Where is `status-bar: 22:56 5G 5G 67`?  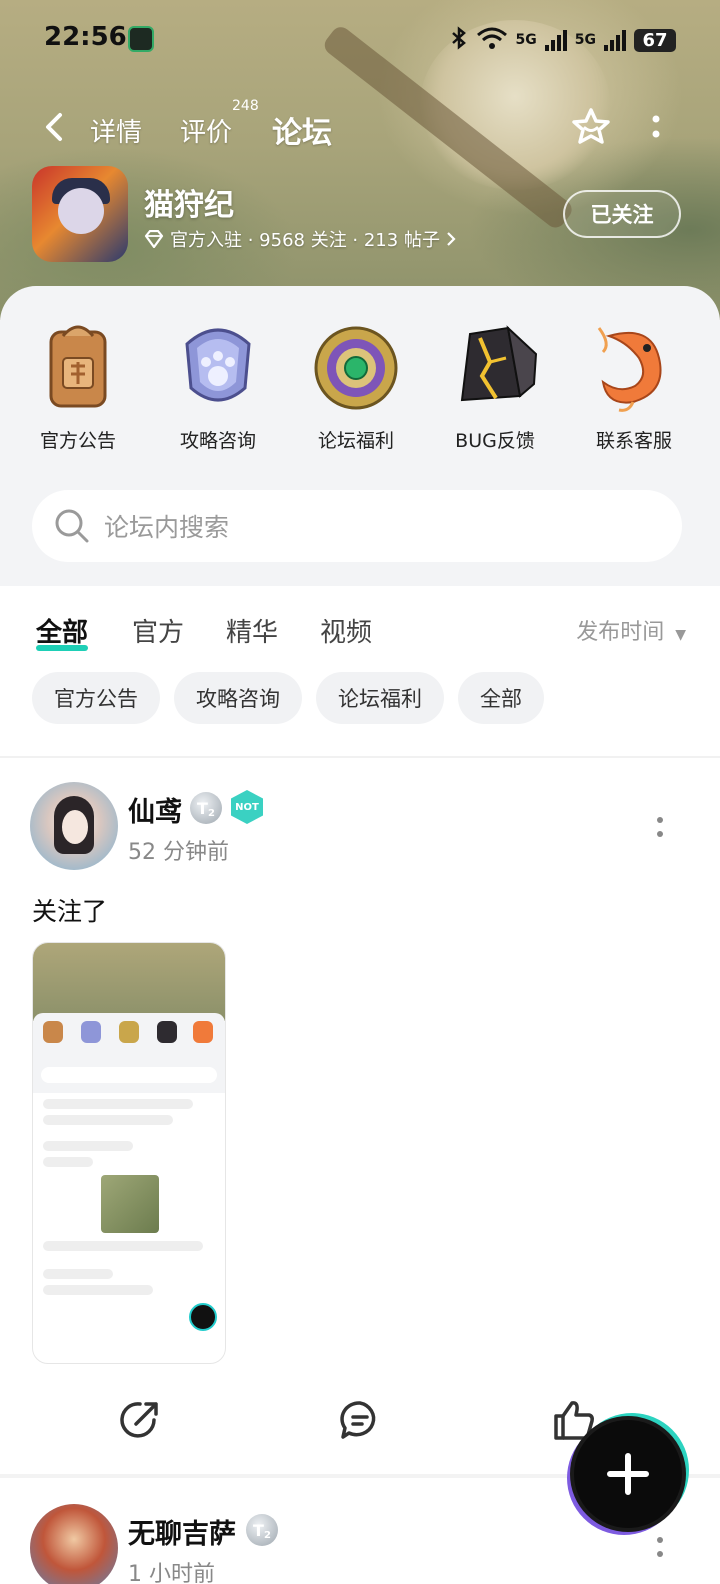 status-bar: 22:56 5G 5G 67 is located at coordinates (360, 40).